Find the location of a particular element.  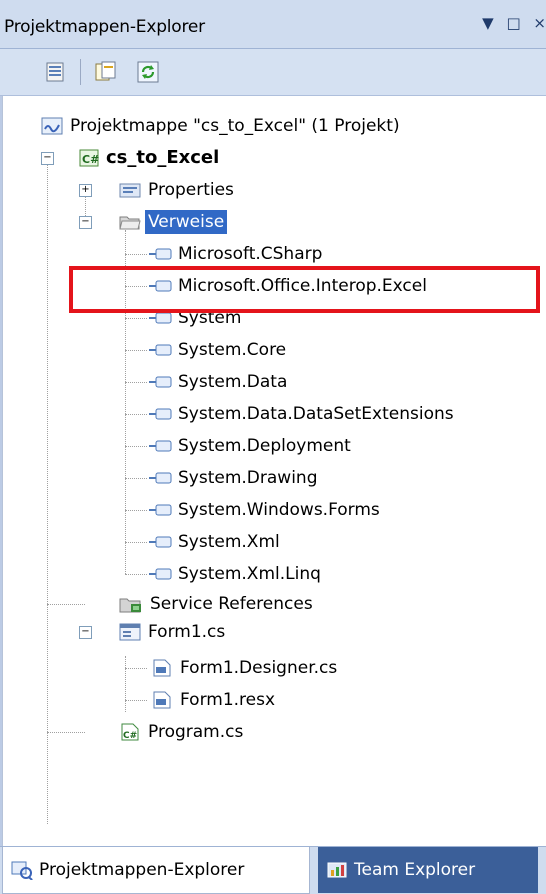

form-node: Form1.cs is located at coordinates (219, 632).